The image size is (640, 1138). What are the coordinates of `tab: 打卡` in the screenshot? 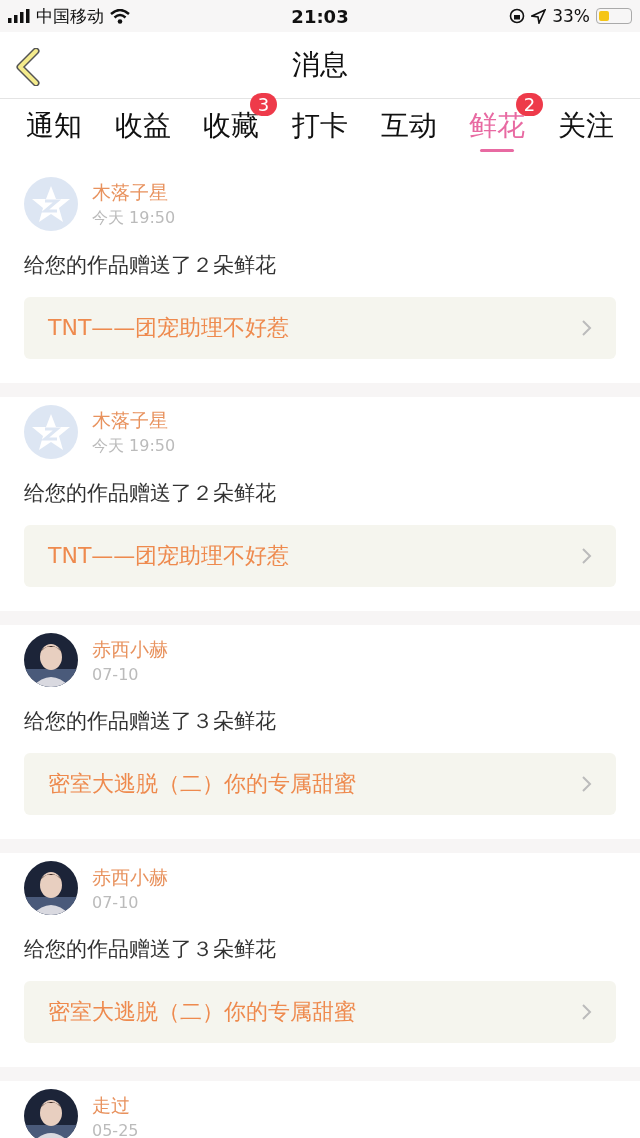 It's located at (319, 122).